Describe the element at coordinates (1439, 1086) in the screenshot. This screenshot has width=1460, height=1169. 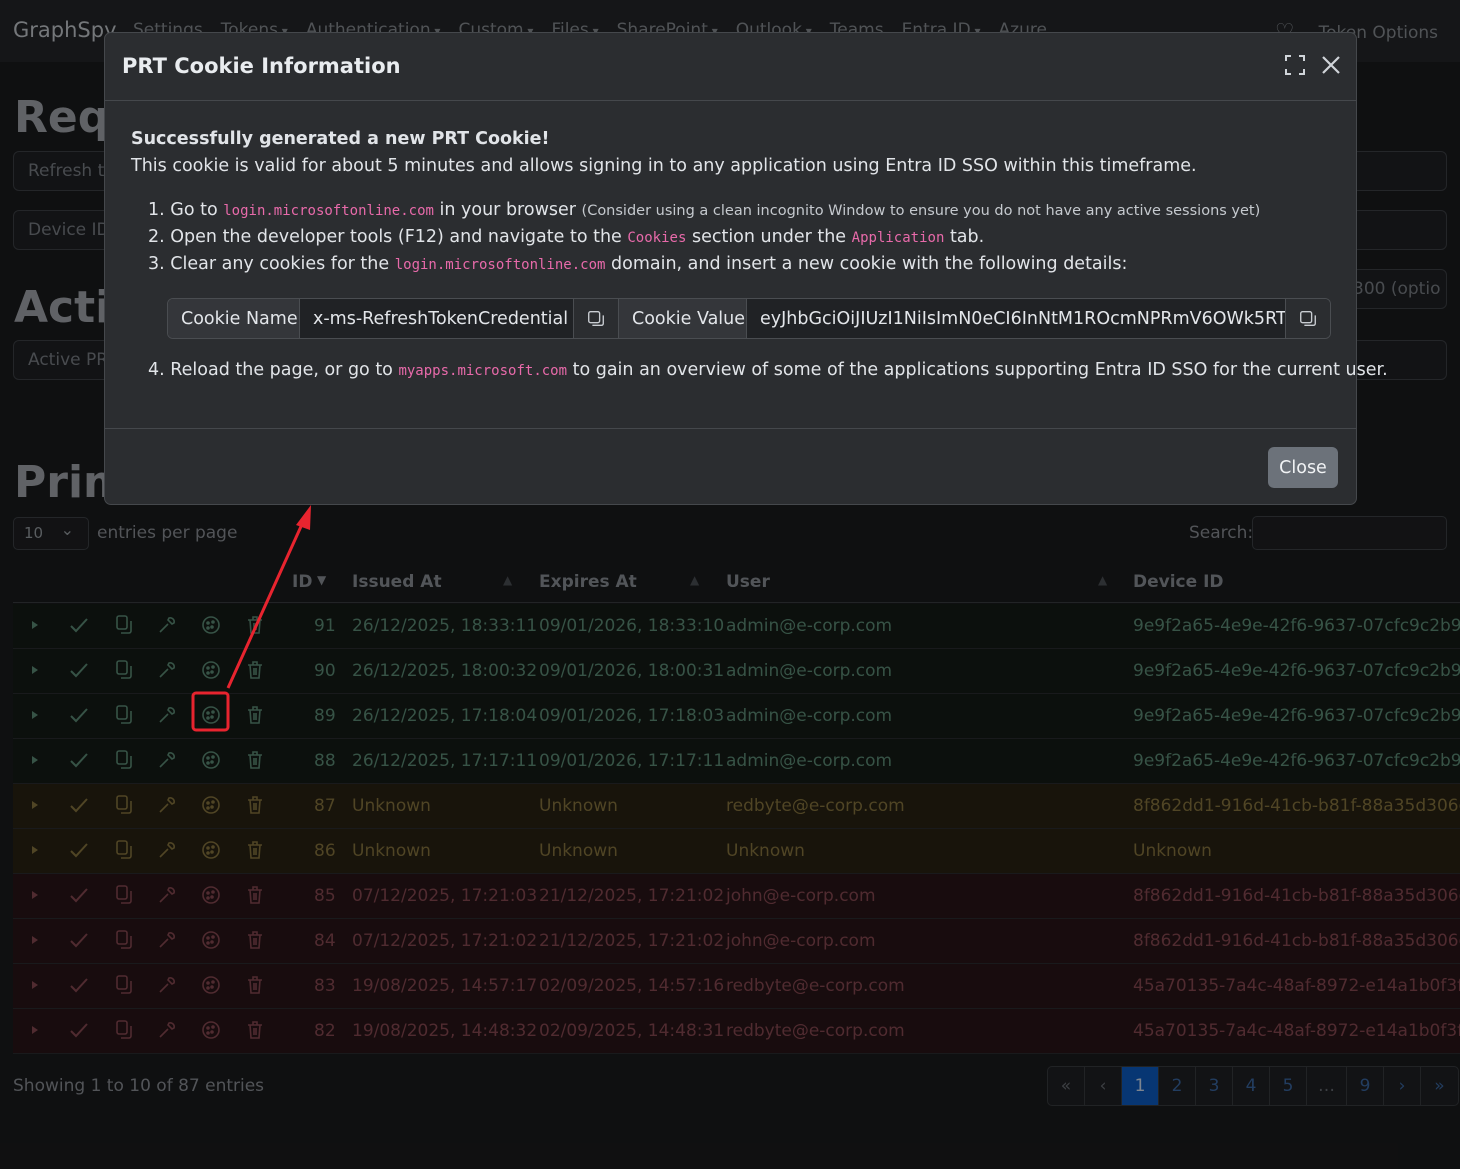
I see `page-last: »` at that location.